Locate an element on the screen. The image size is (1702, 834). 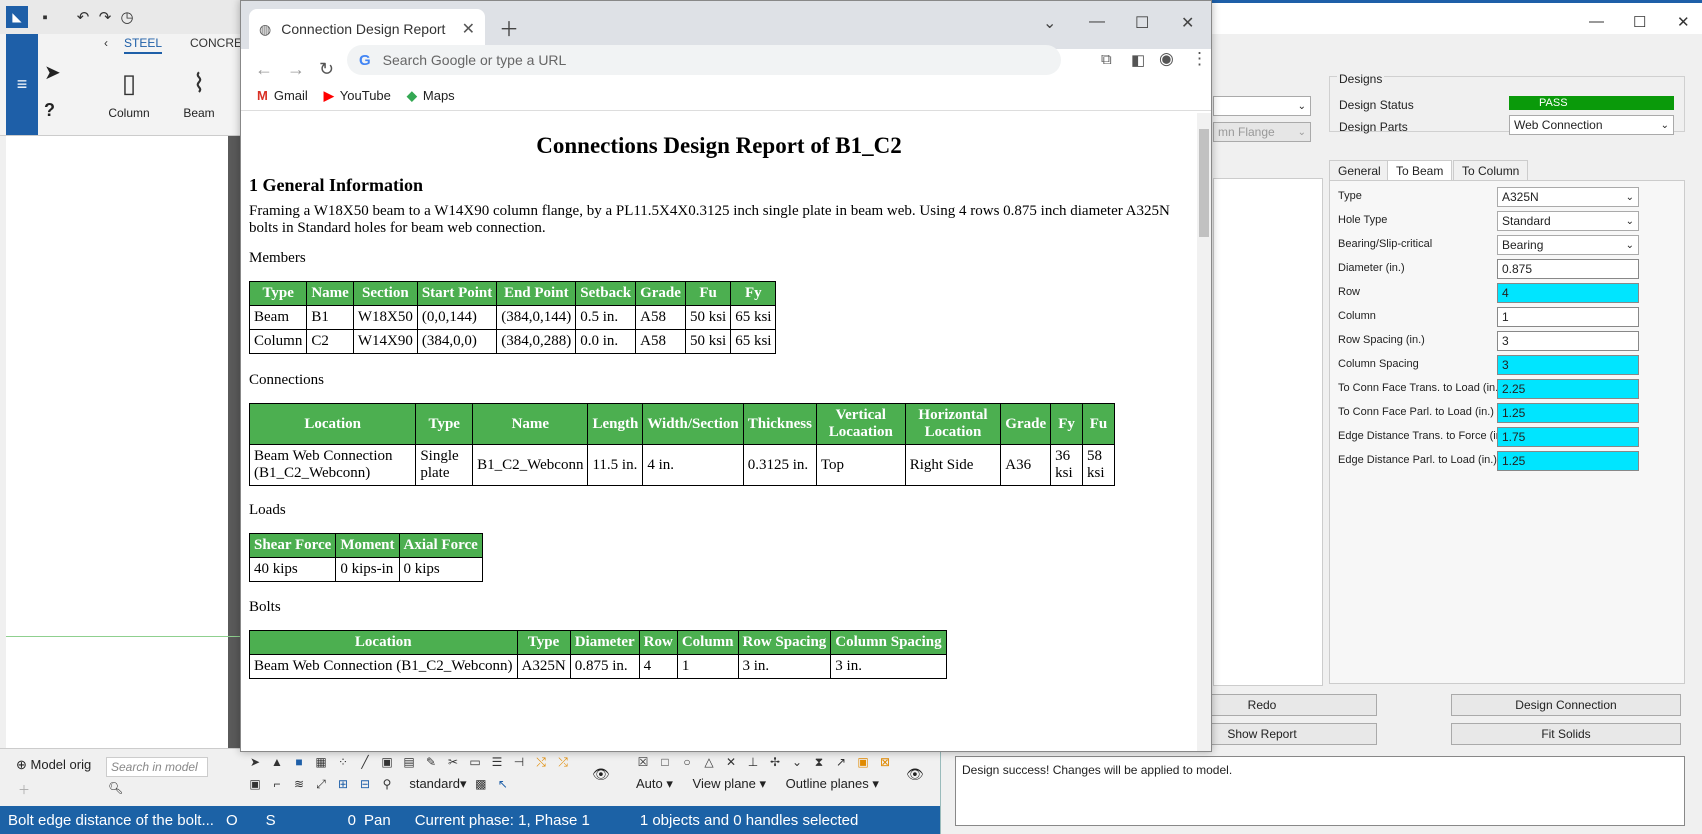
address-bar: G Search Google or type a URL is located at coordinates (704, 60).